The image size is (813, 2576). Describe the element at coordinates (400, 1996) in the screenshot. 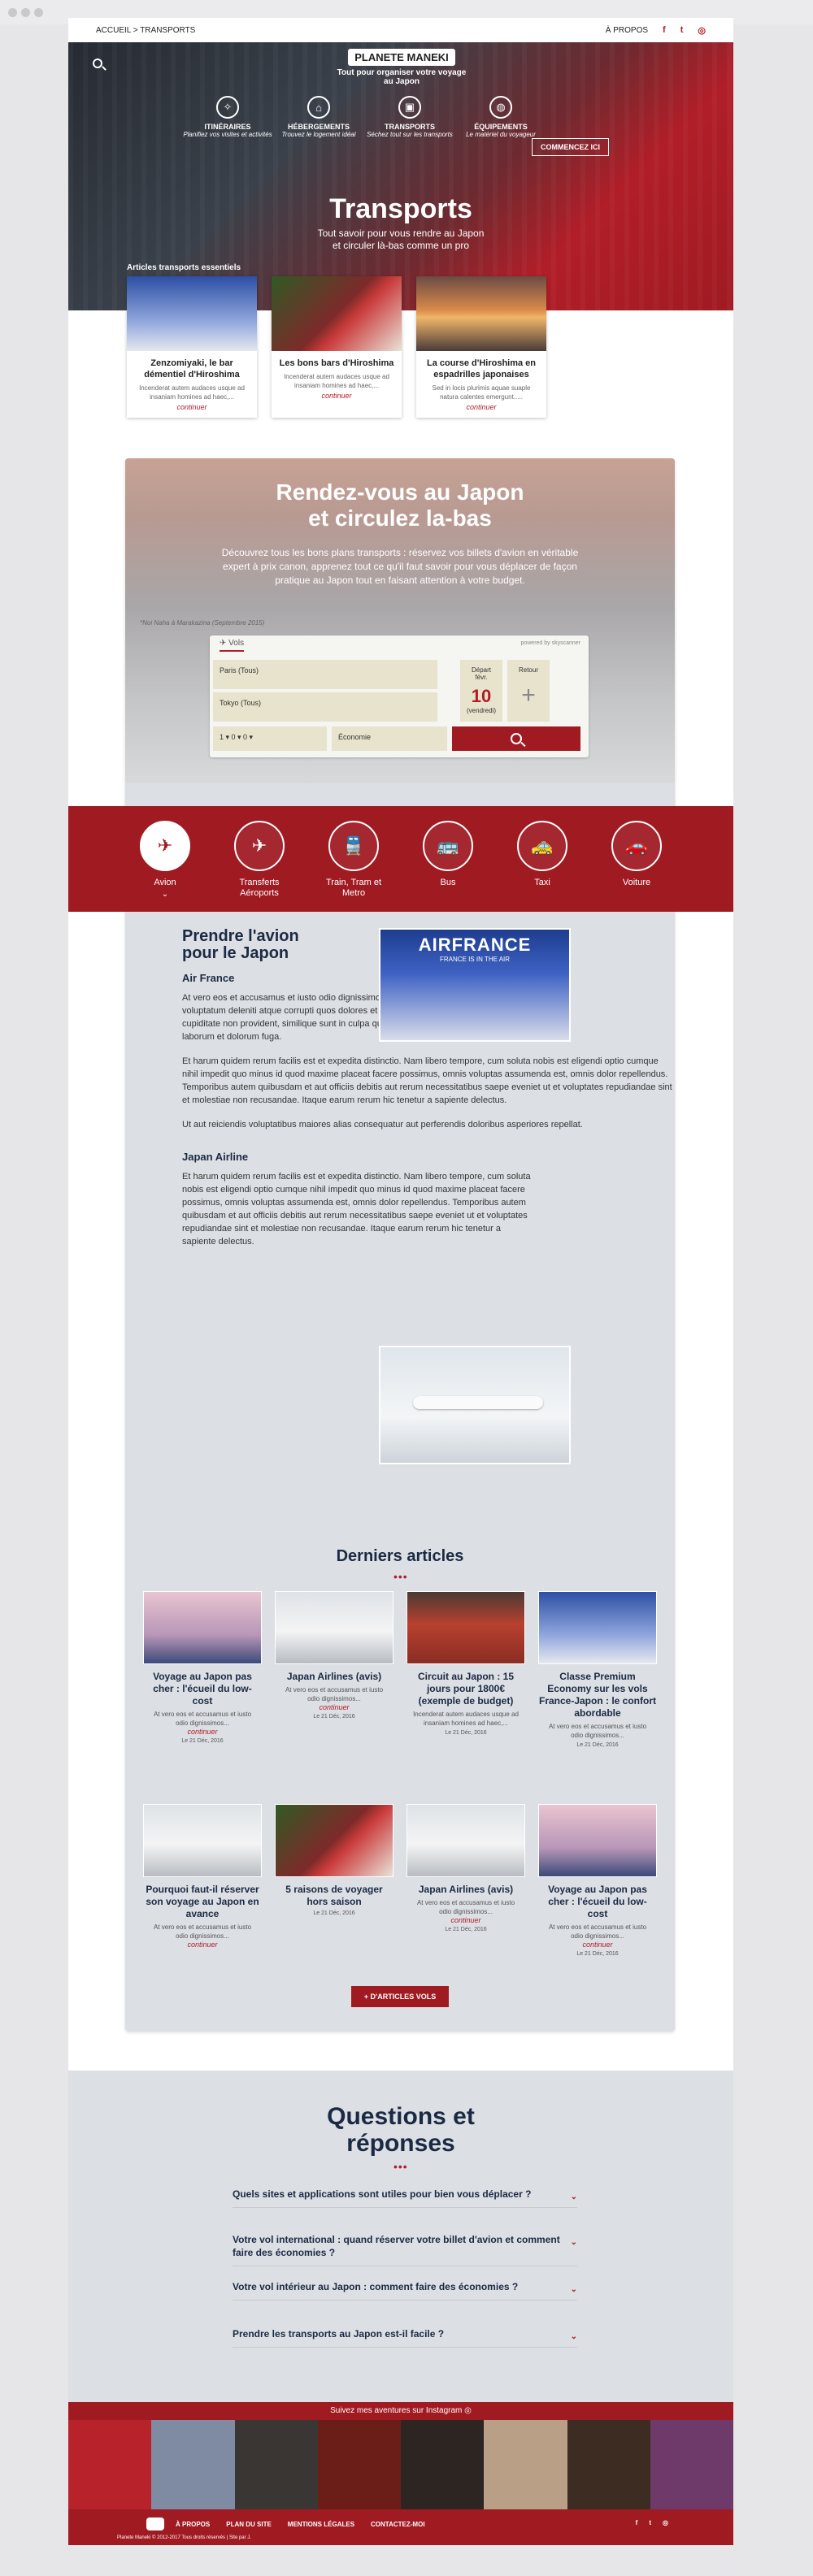

I see `more-flight-articles-button: + D'ARTICLES VOLS` at that location.